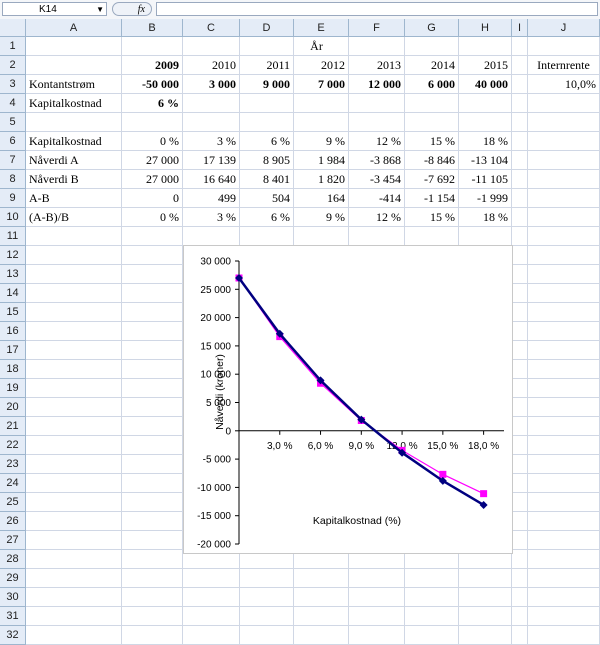  I want to click on kontantstrom-value: 6 000, so click(432, 84).